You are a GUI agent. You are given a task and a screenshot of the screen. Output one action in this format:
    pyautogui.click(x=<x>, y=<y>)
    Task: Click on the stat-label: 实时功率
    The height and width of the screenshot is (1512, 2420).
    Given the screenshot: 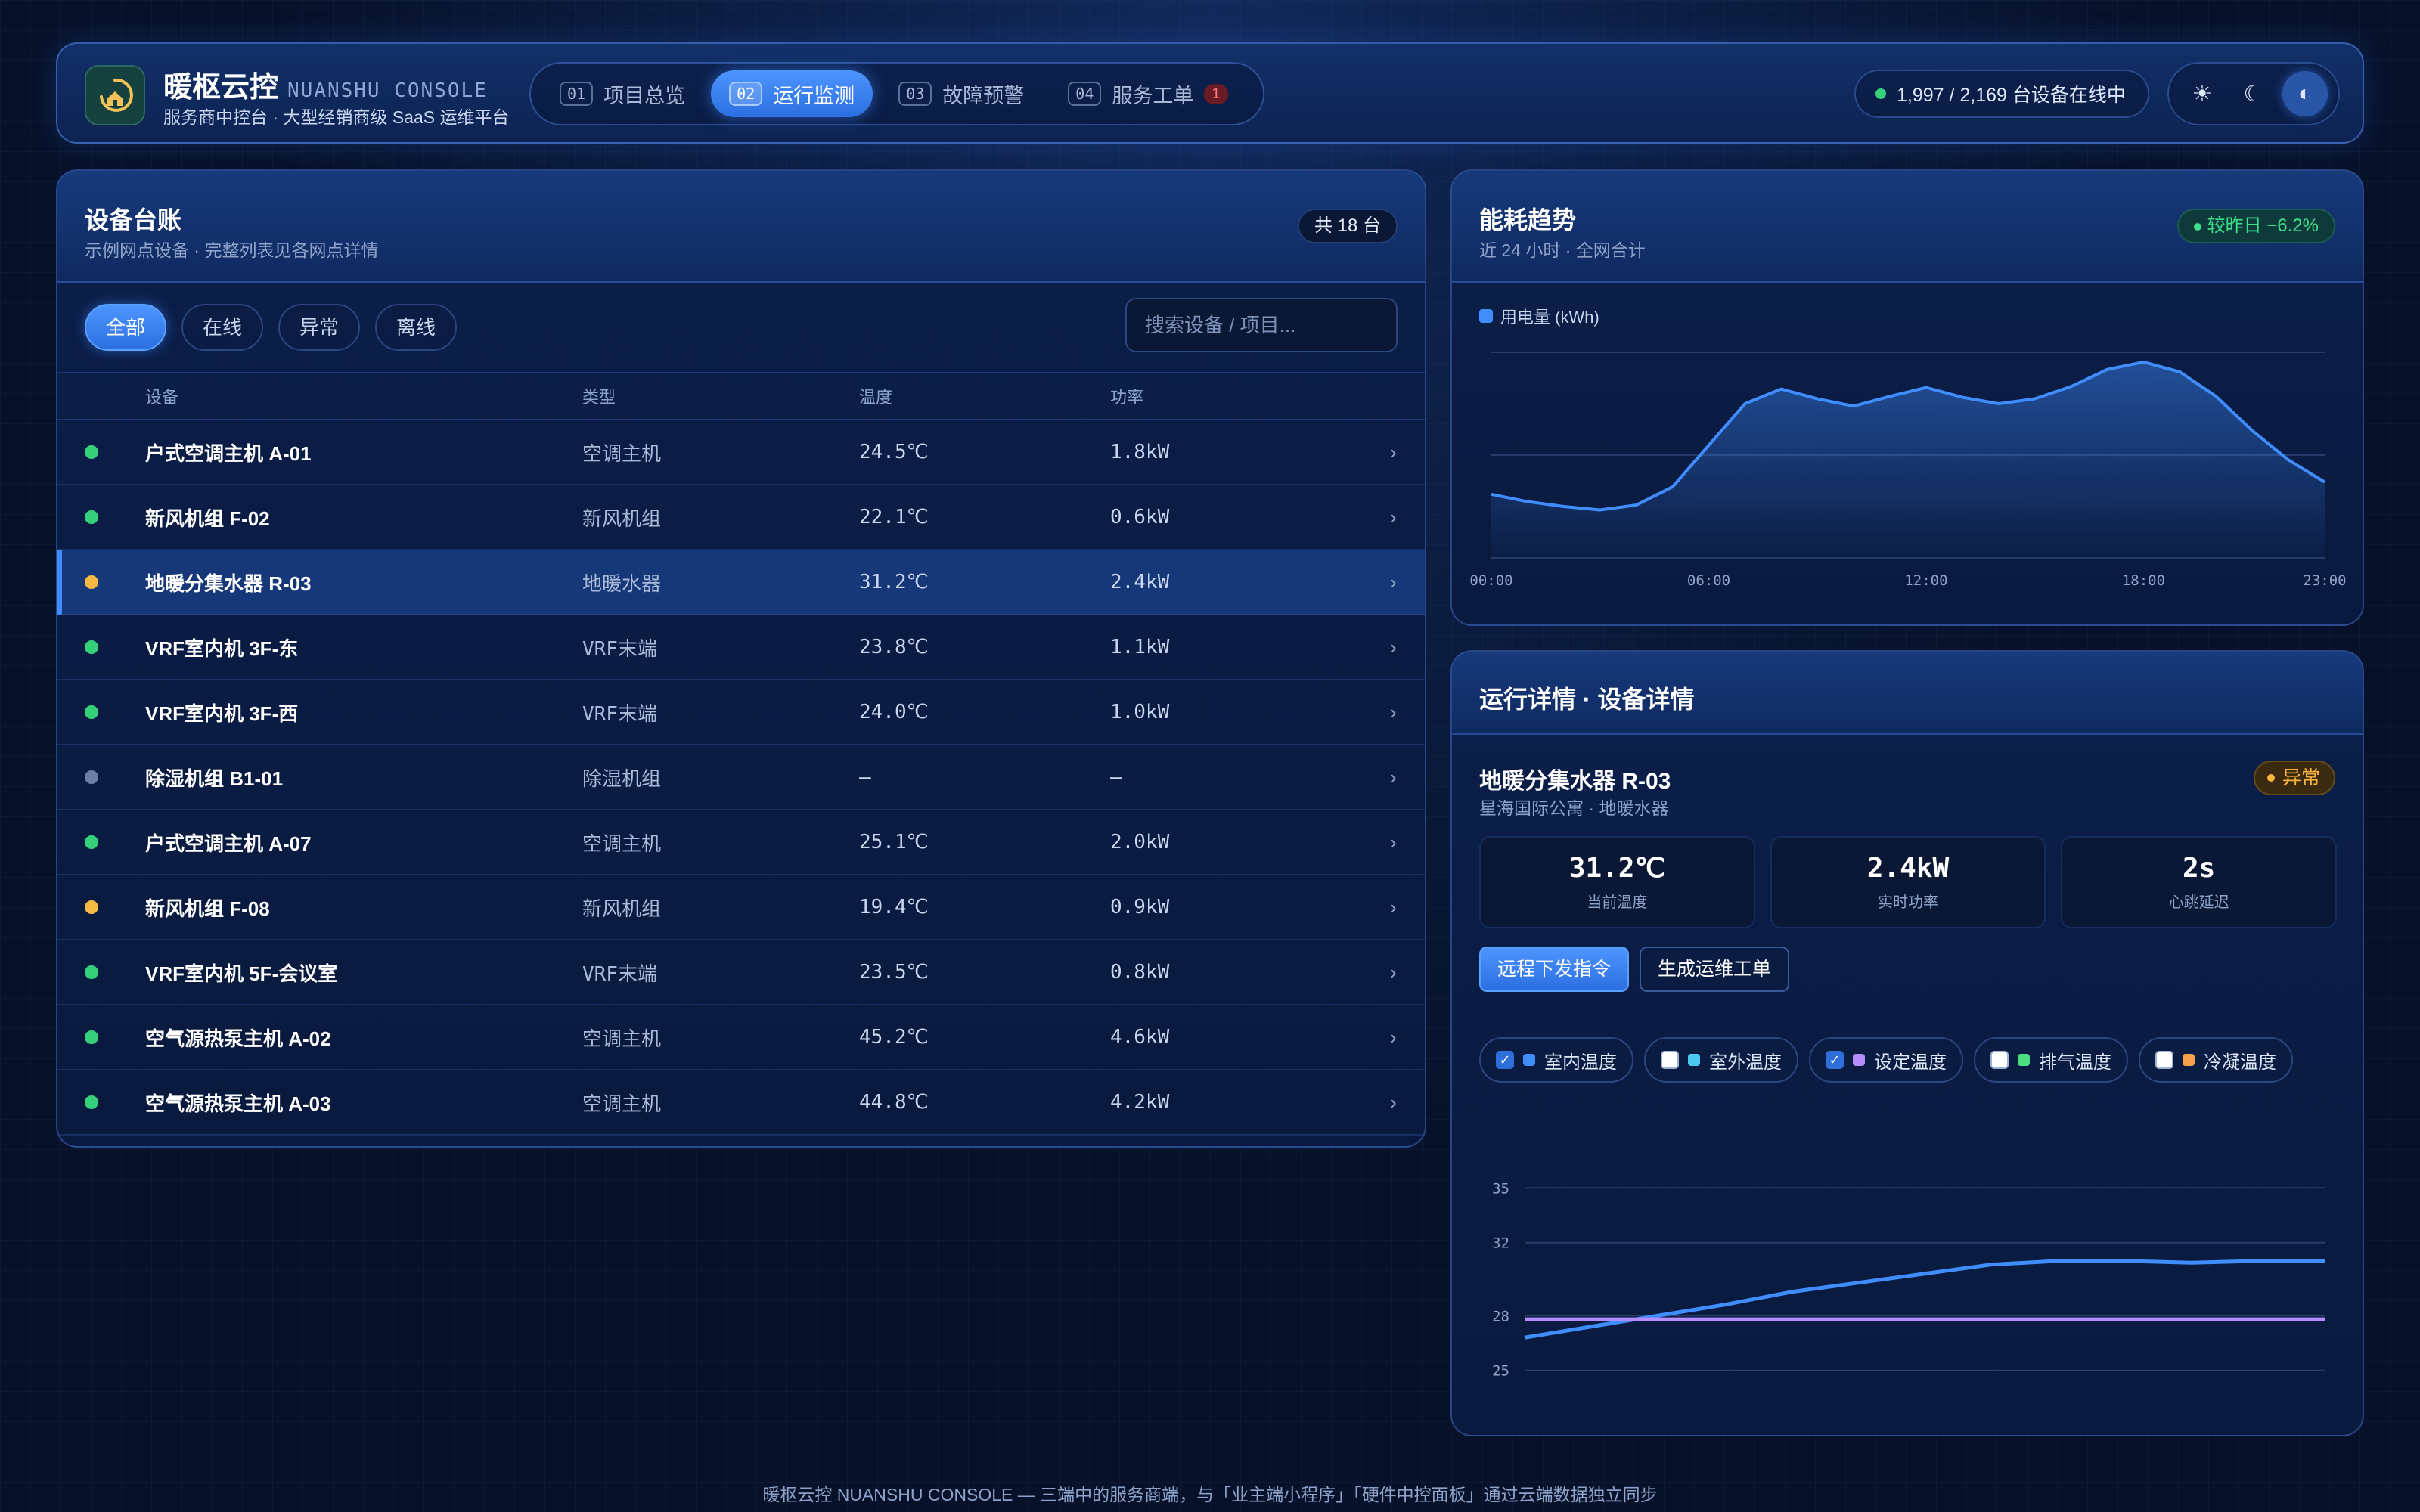 What is the action you would take?
    pyautogui.click(x=1908, y=902)
    